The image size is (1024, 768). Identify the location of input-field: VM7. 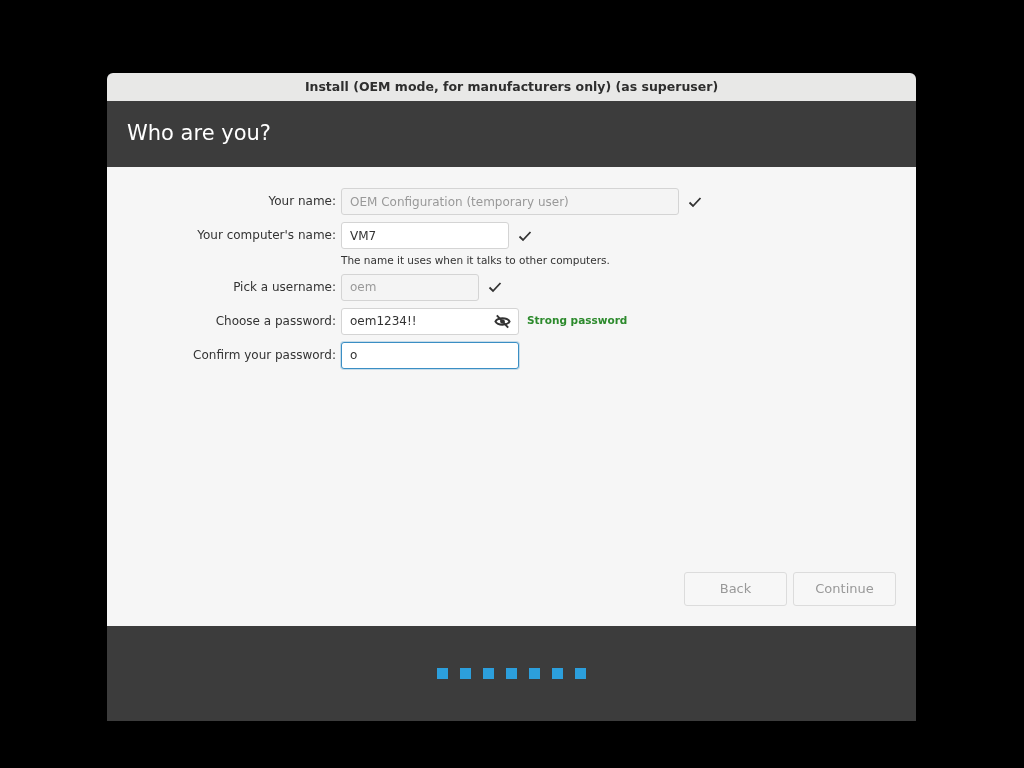
(425, 235).